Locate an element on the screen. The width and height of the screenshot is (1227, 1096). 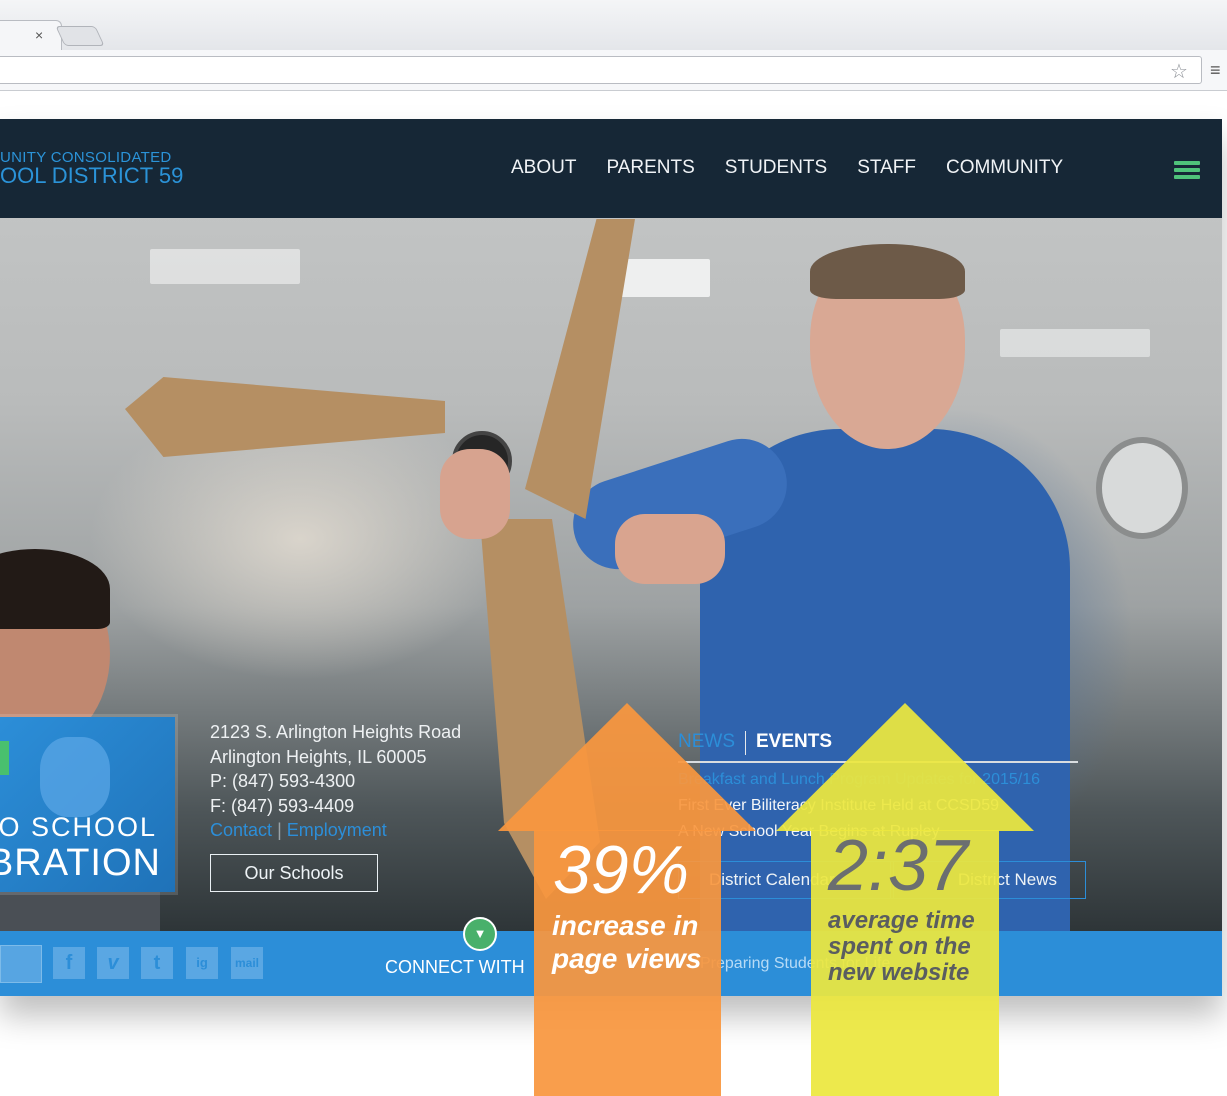
address-bar is located at coordinates (601, 70).